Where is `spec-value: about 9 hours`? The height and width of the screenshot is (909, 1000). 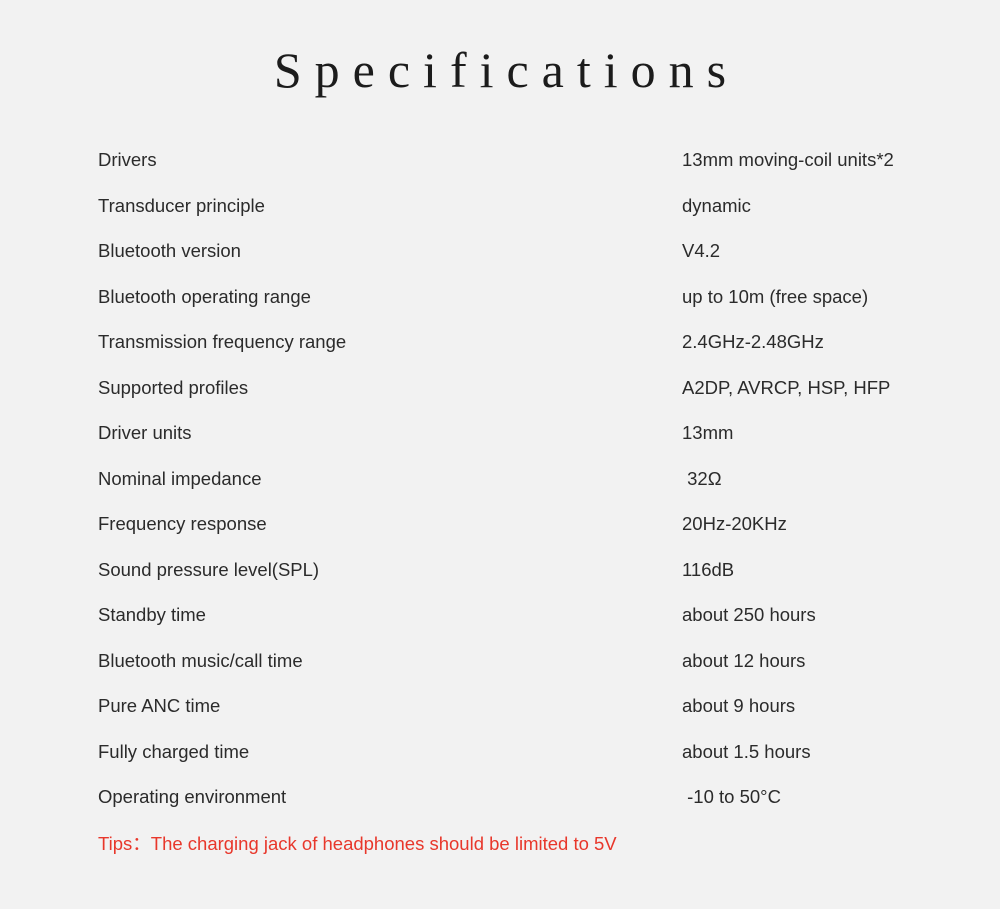 spec-value: about 9 hours is located at coordinates (739, 705).